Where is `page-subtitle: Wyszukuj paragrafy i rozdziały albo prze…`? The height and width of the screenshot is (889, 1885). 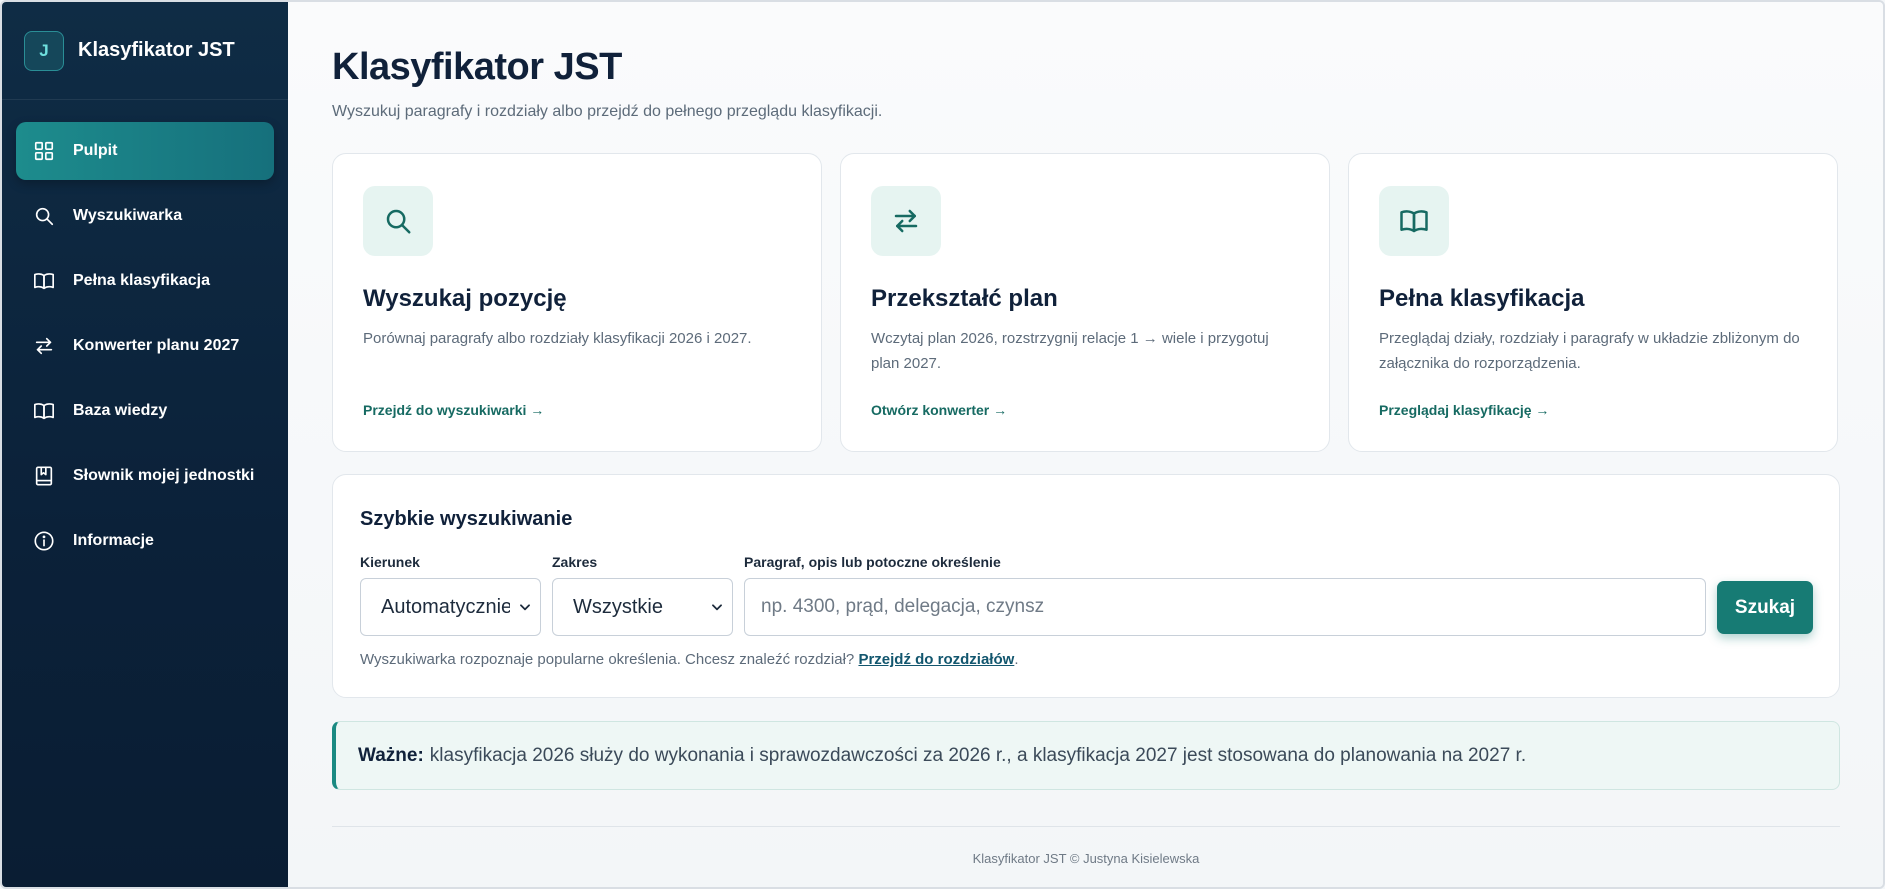 page-subtitle: Wyszukuj paragrafy i rozdziały albo prze… is located at coordinates (607, 111).